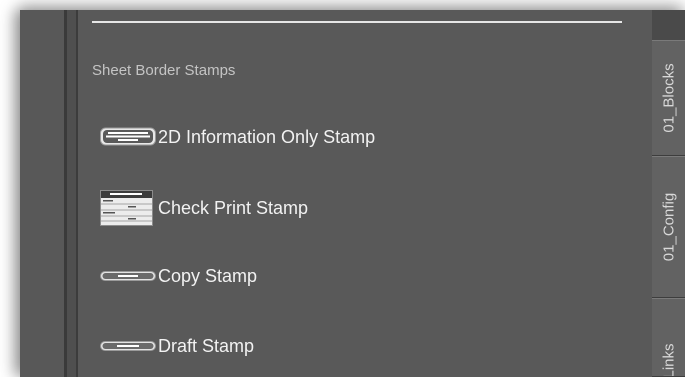 This screenshot has height=377, width=685. I want to click on tool-item-copy-stamp: Copy Stamp, so click(178, 276).